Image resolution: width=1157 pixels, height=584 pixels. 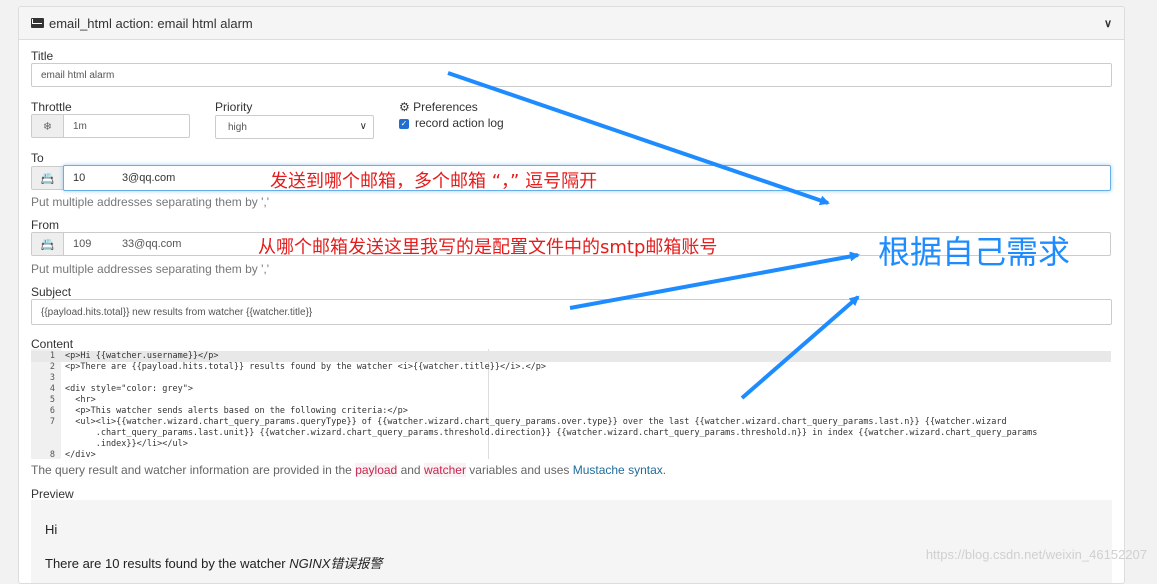 I want to click on record-log-checkbox: ✓, so click(x=404, y=124).